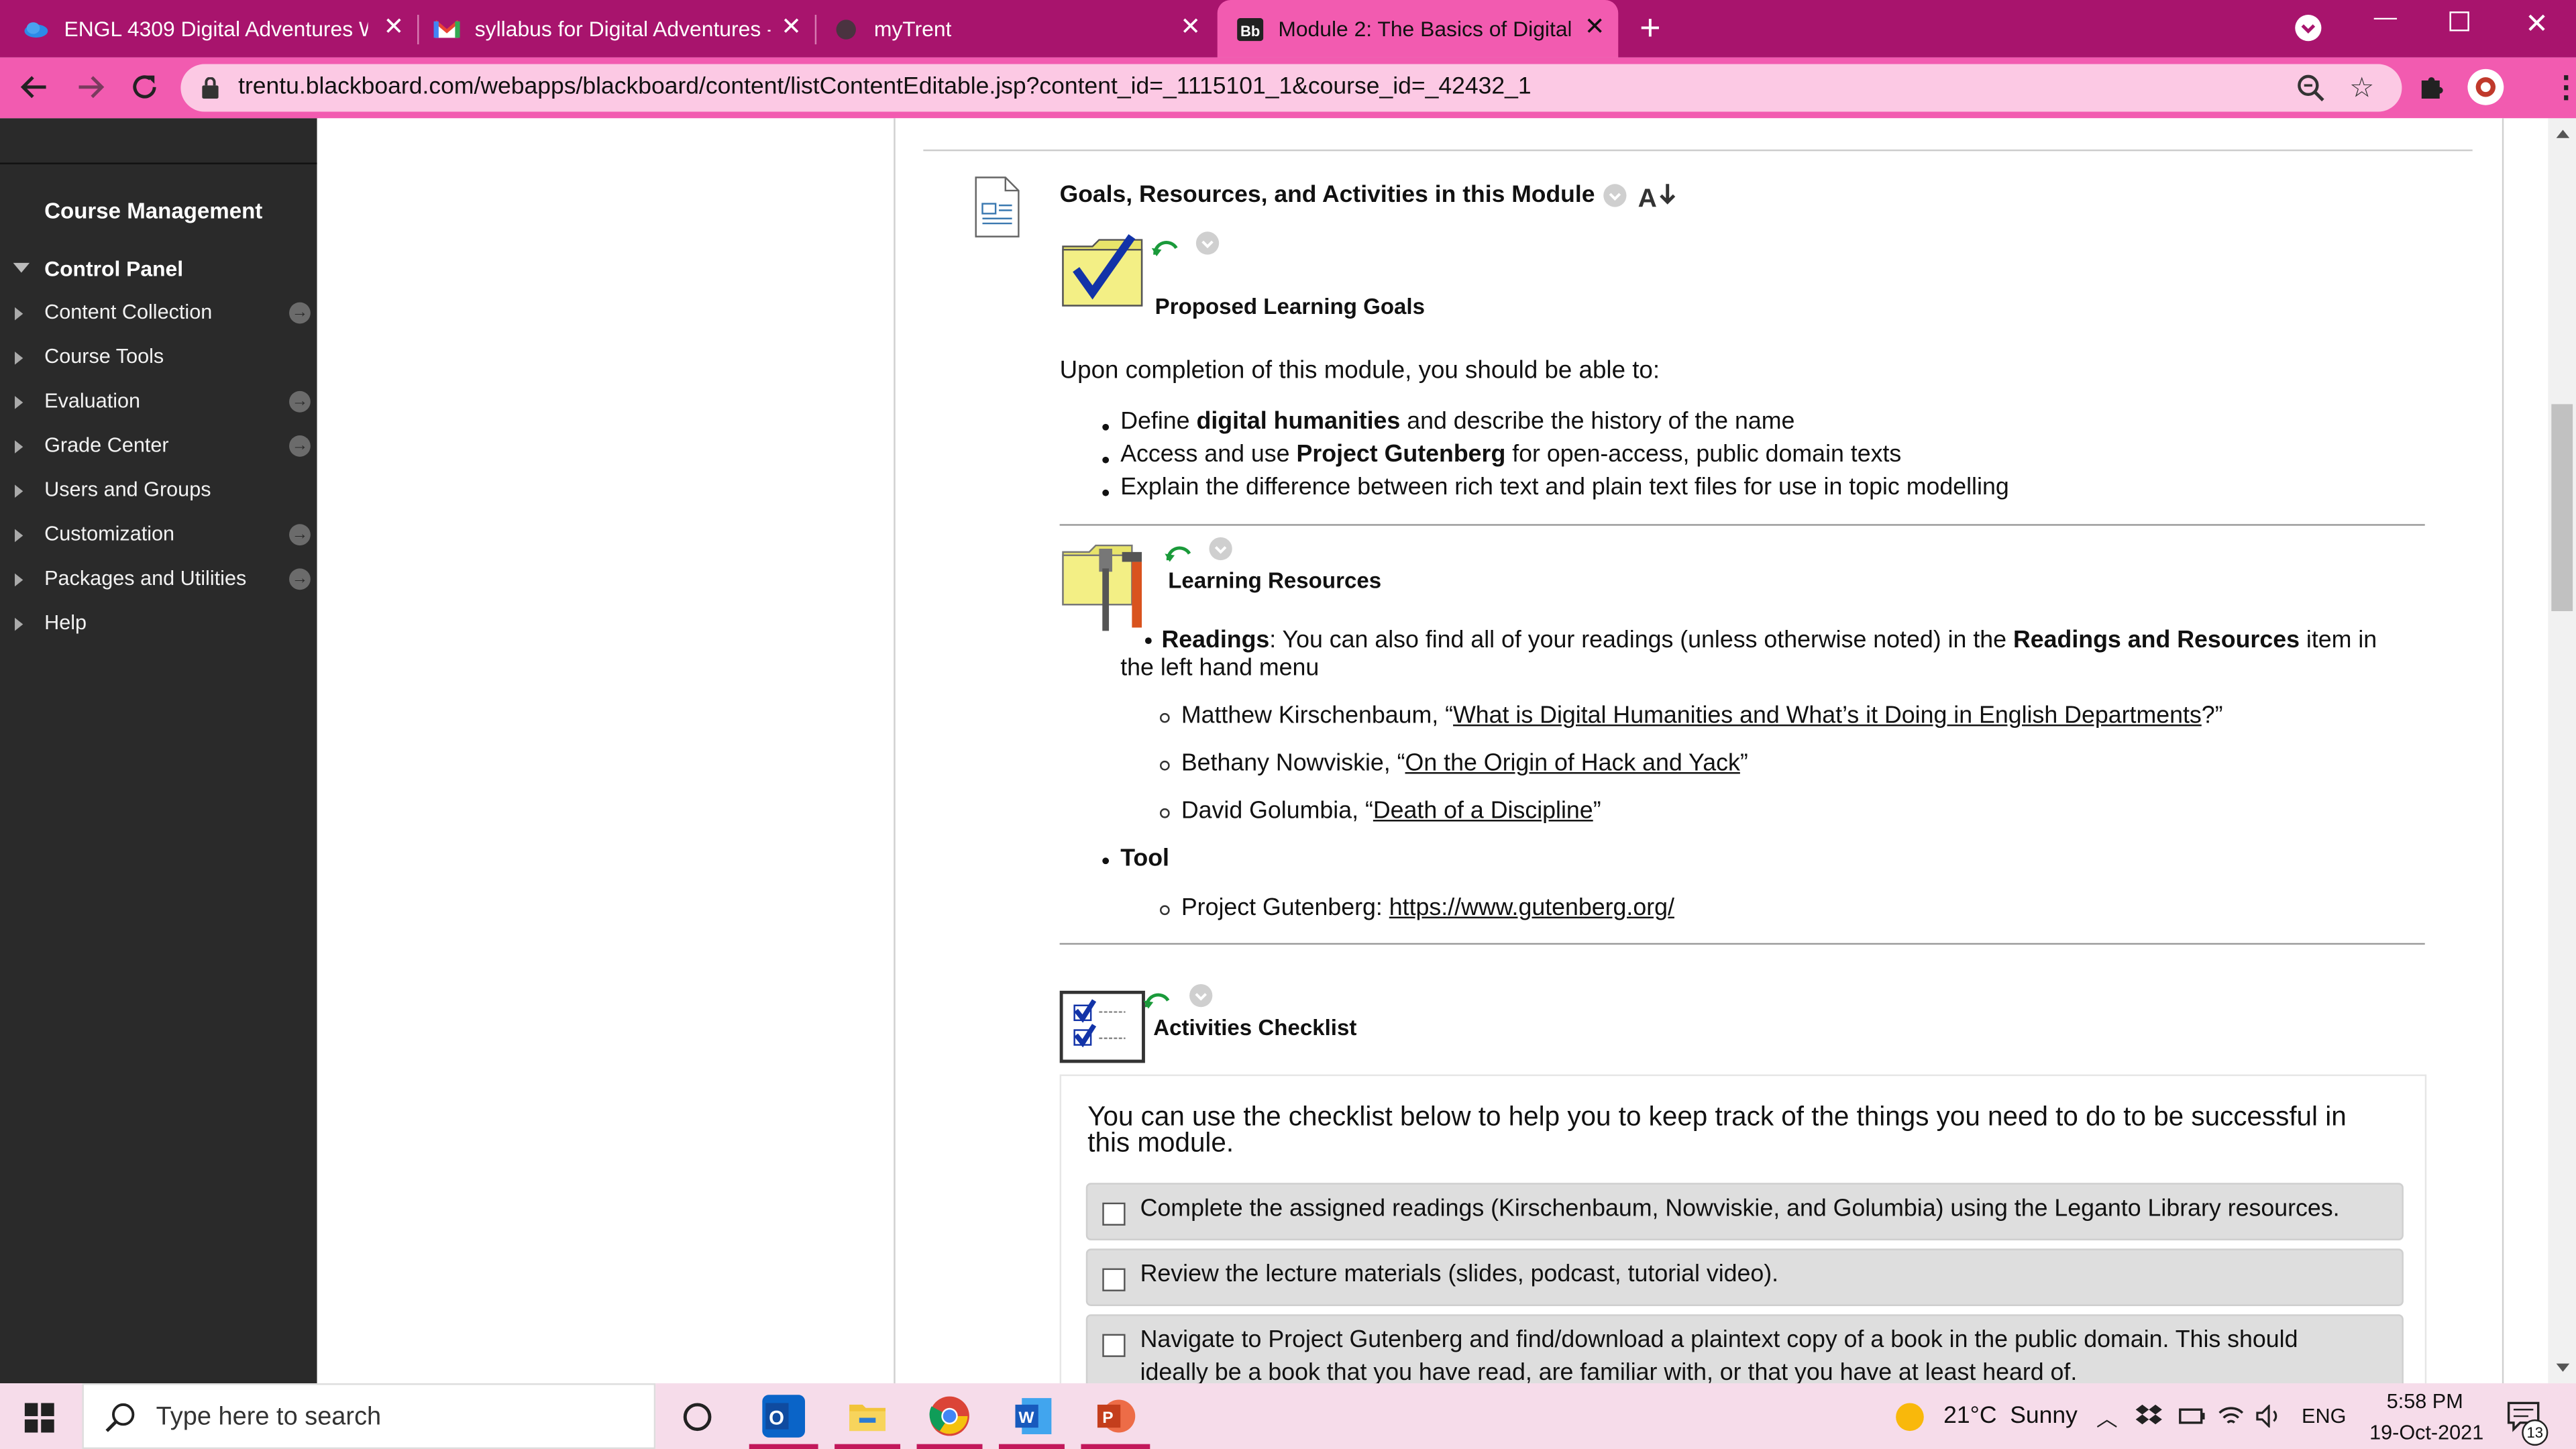  What do you see at coordinates (2562, 508) in the screenshot?
I see `scroll-thumb` at bounding box center [2562, 508].